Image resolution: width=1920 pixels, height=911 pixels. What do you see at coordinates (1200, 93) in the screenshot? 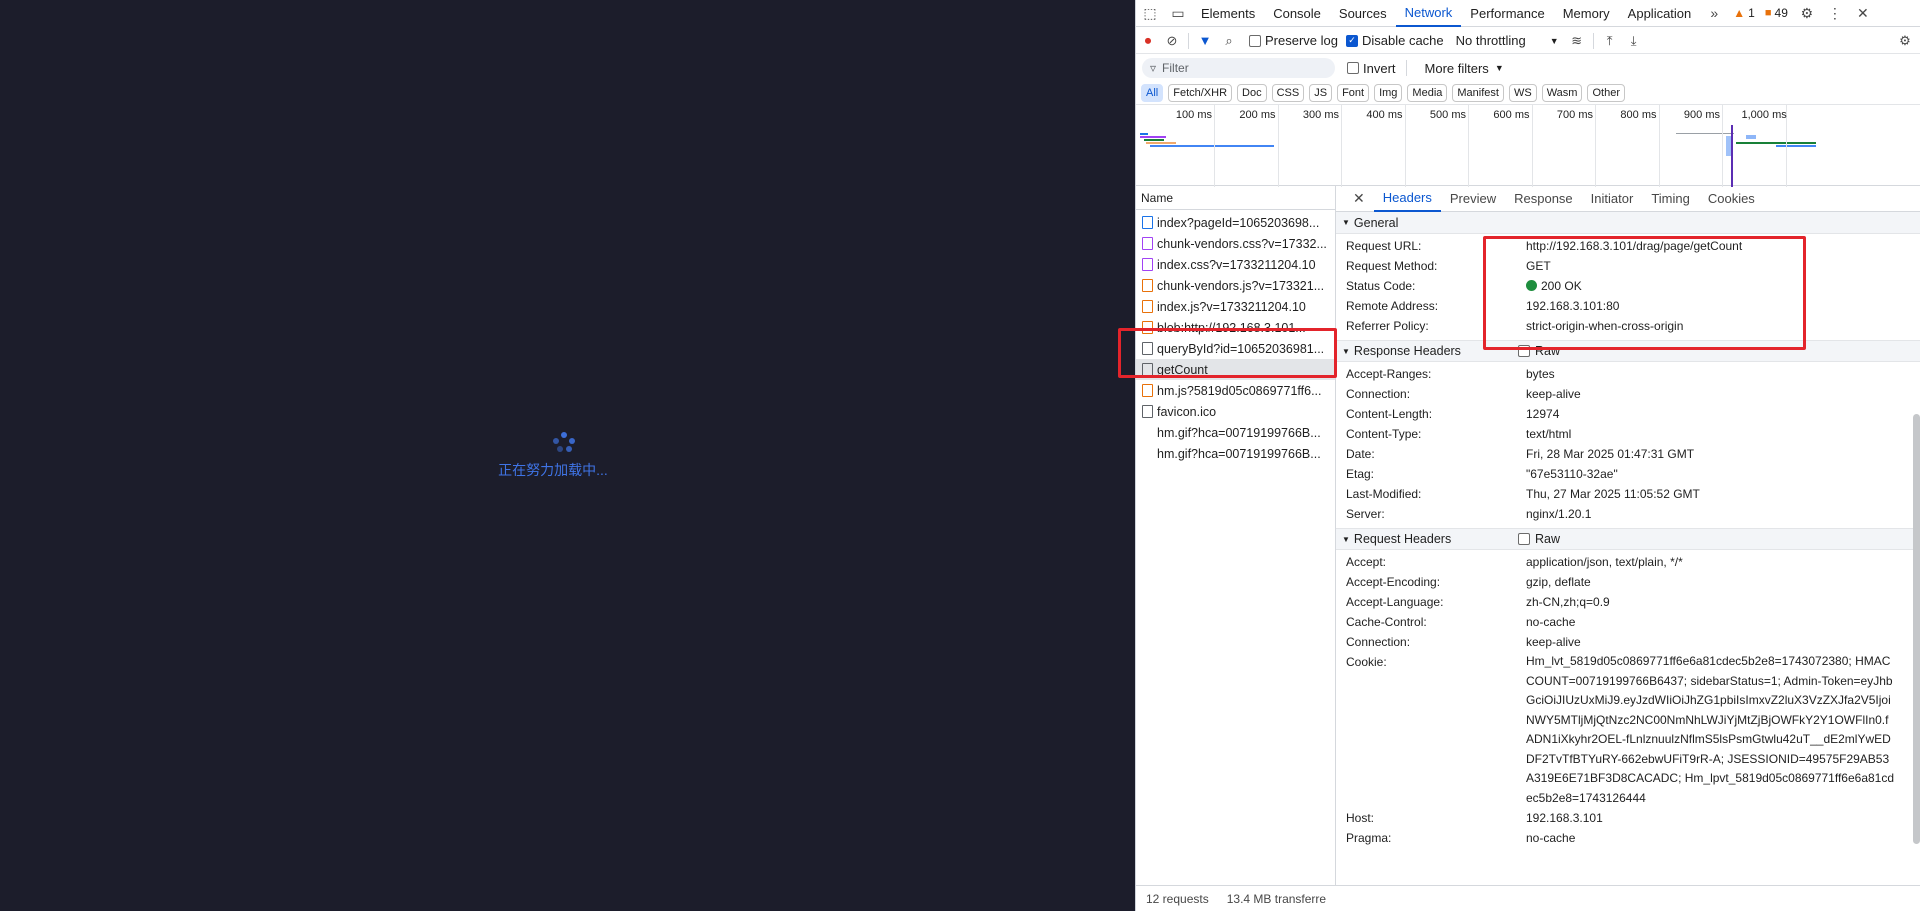
I see `type-filter-fetchxhr: Fetch/XHR` at bounding box center [1200, 93].